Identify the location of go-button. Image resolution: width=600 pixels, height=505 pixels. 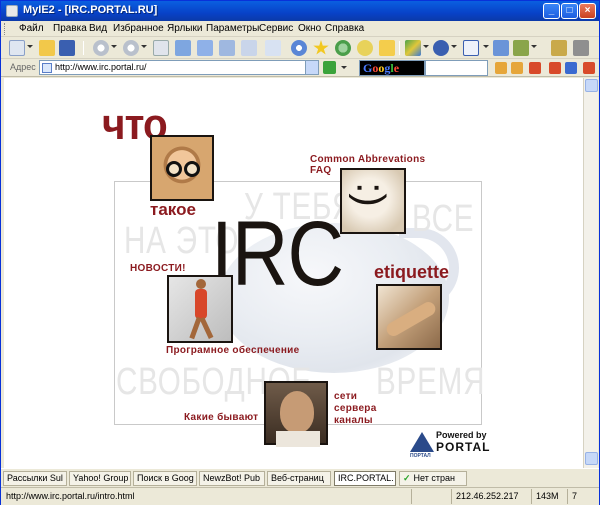
(329, 67).